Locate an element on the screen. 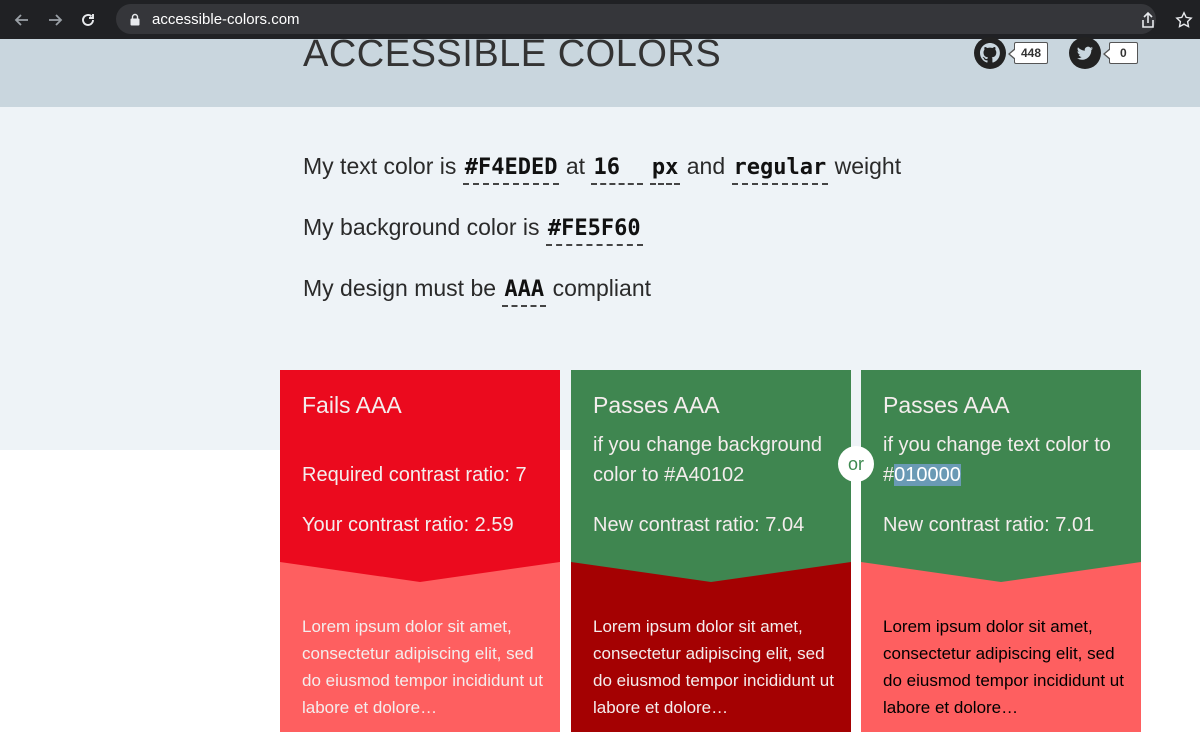  back-button is located at coordinates (22, 20).